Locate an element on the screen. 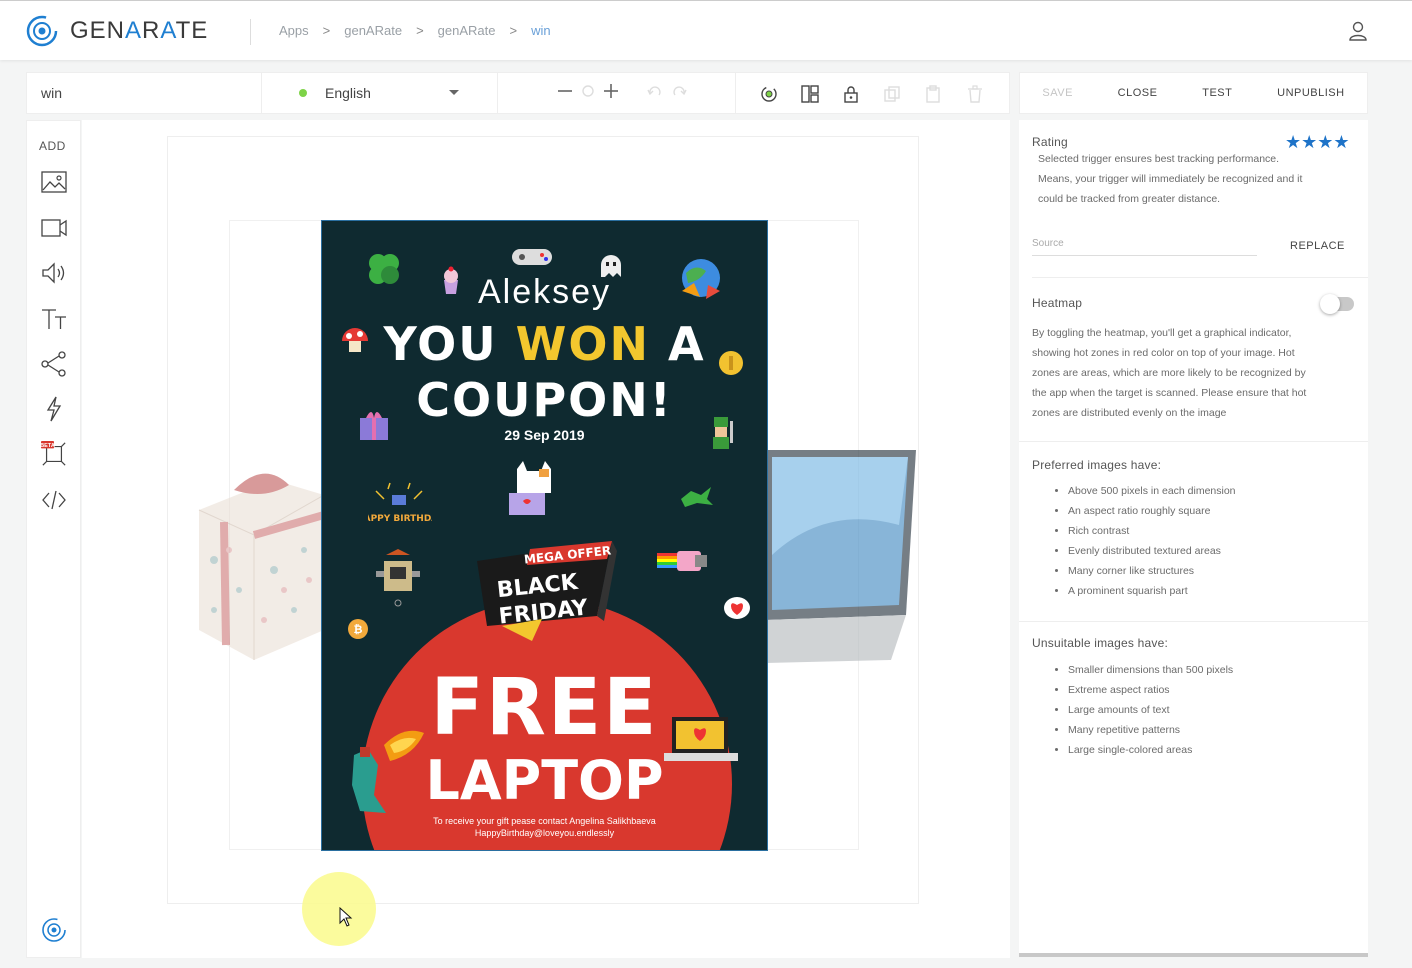 The height and width of the screenshot is (968, 1412). genarate-logo: GENARATE is located at coordinates (117, 31).